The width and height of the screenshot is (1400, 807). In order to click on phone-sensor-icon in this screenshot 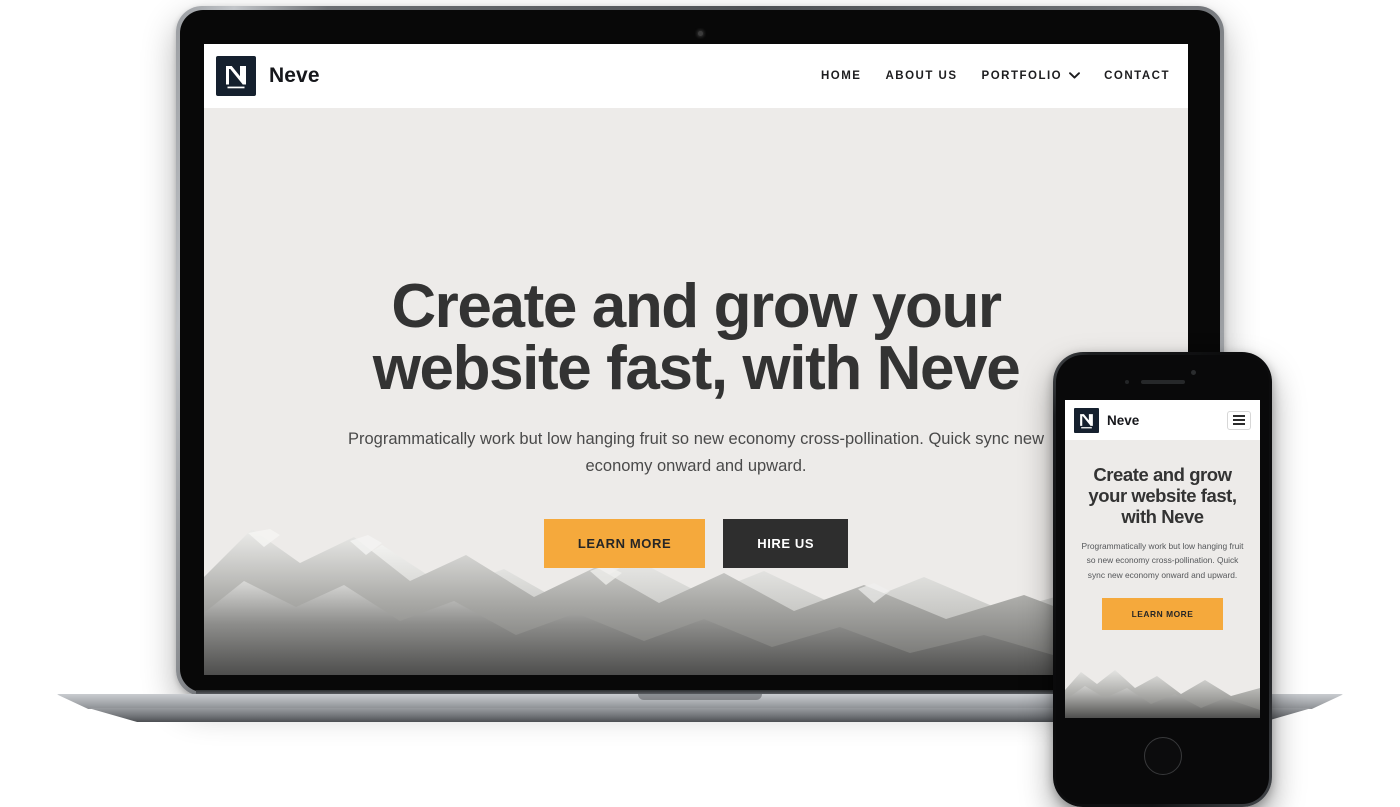, I will do `click(1126, 382)`.